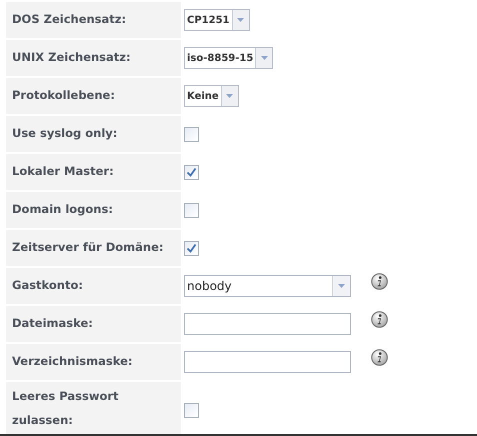 This screenshot has height=436, width=477. I want to click on dropdown: Keine, so click(211, 96).